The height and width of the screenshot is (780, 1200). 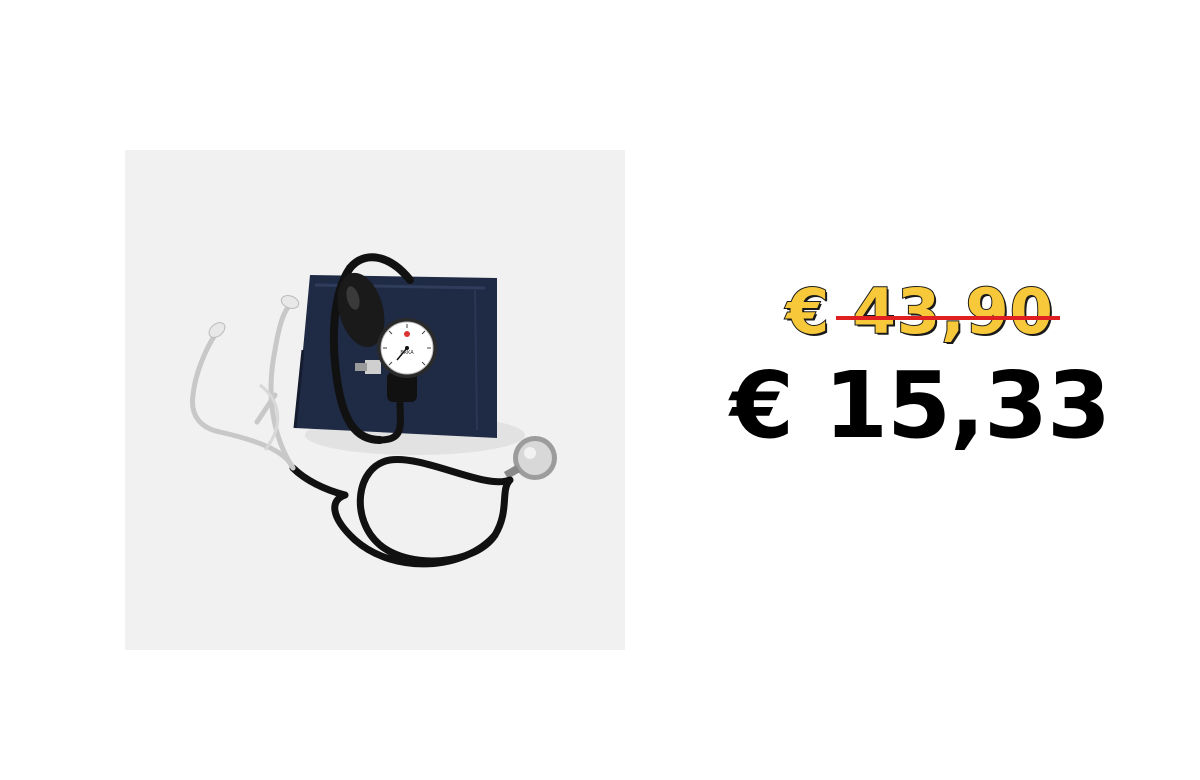 I want to click on ear-tip-left, so click(x=217, y=330).